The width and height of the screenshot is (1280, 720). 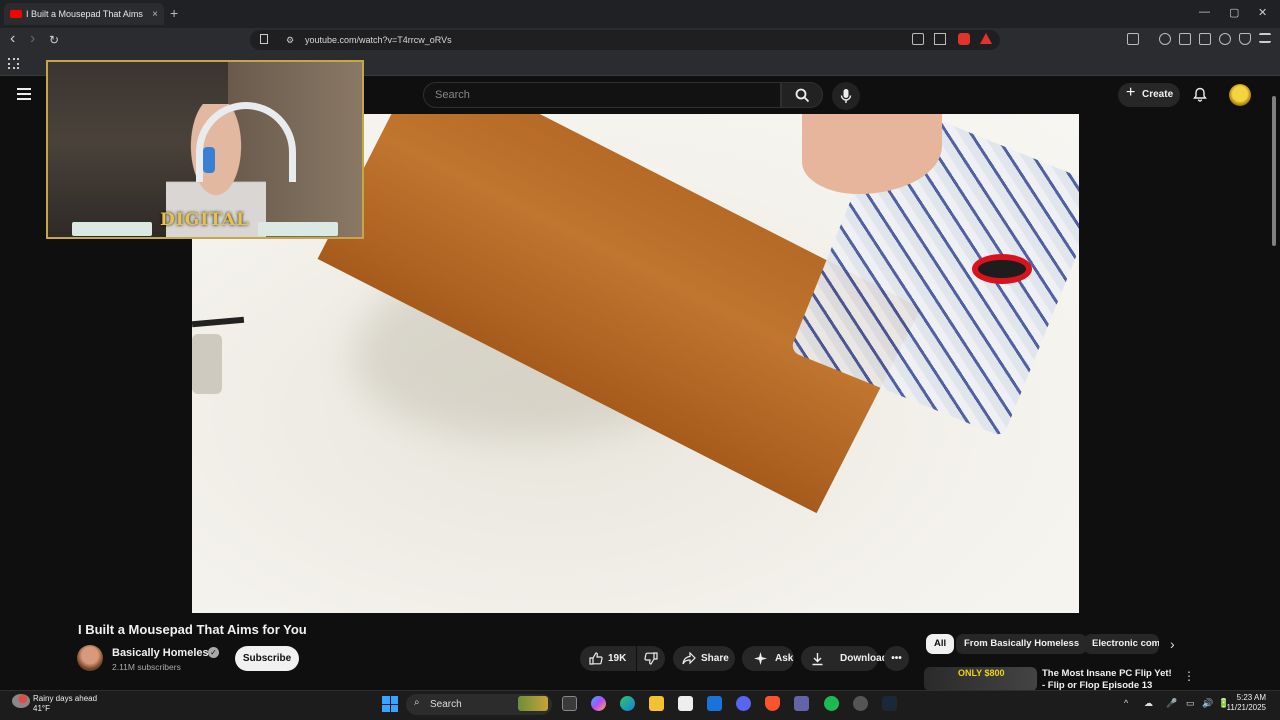 I want to click on outlook-icon, so click(x=714, y=703).